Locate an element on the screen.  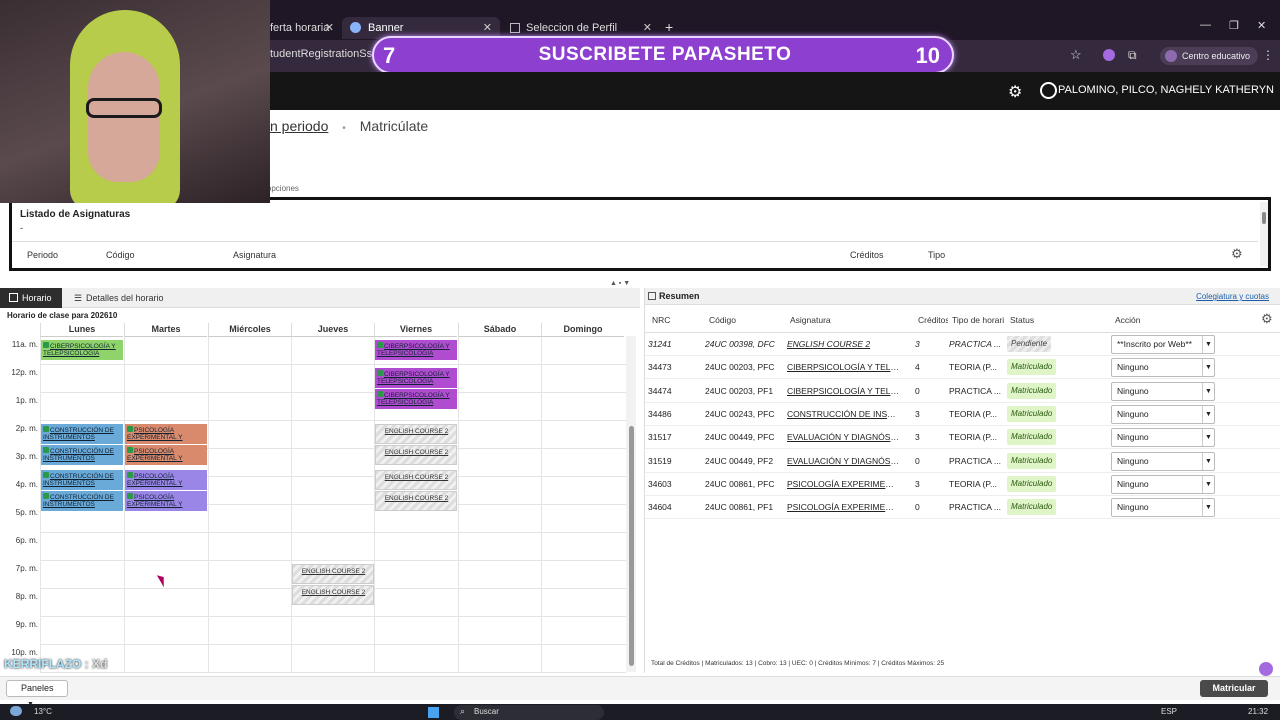
asignatura-cell: ENGLISH COURSE 2 is located at coordinates (843, 344).